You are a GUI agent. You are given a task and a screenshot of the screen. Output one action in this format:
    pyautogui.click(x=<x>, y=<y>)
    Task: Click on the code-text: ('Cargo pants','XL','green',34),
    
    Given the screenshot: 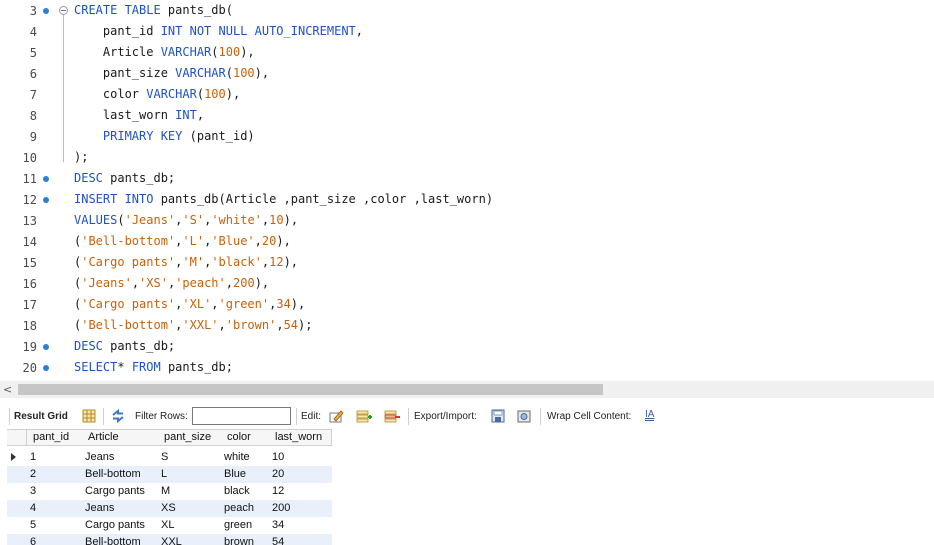 What is the action you would take?
    pyautogui.click(x=189, y=304)
    